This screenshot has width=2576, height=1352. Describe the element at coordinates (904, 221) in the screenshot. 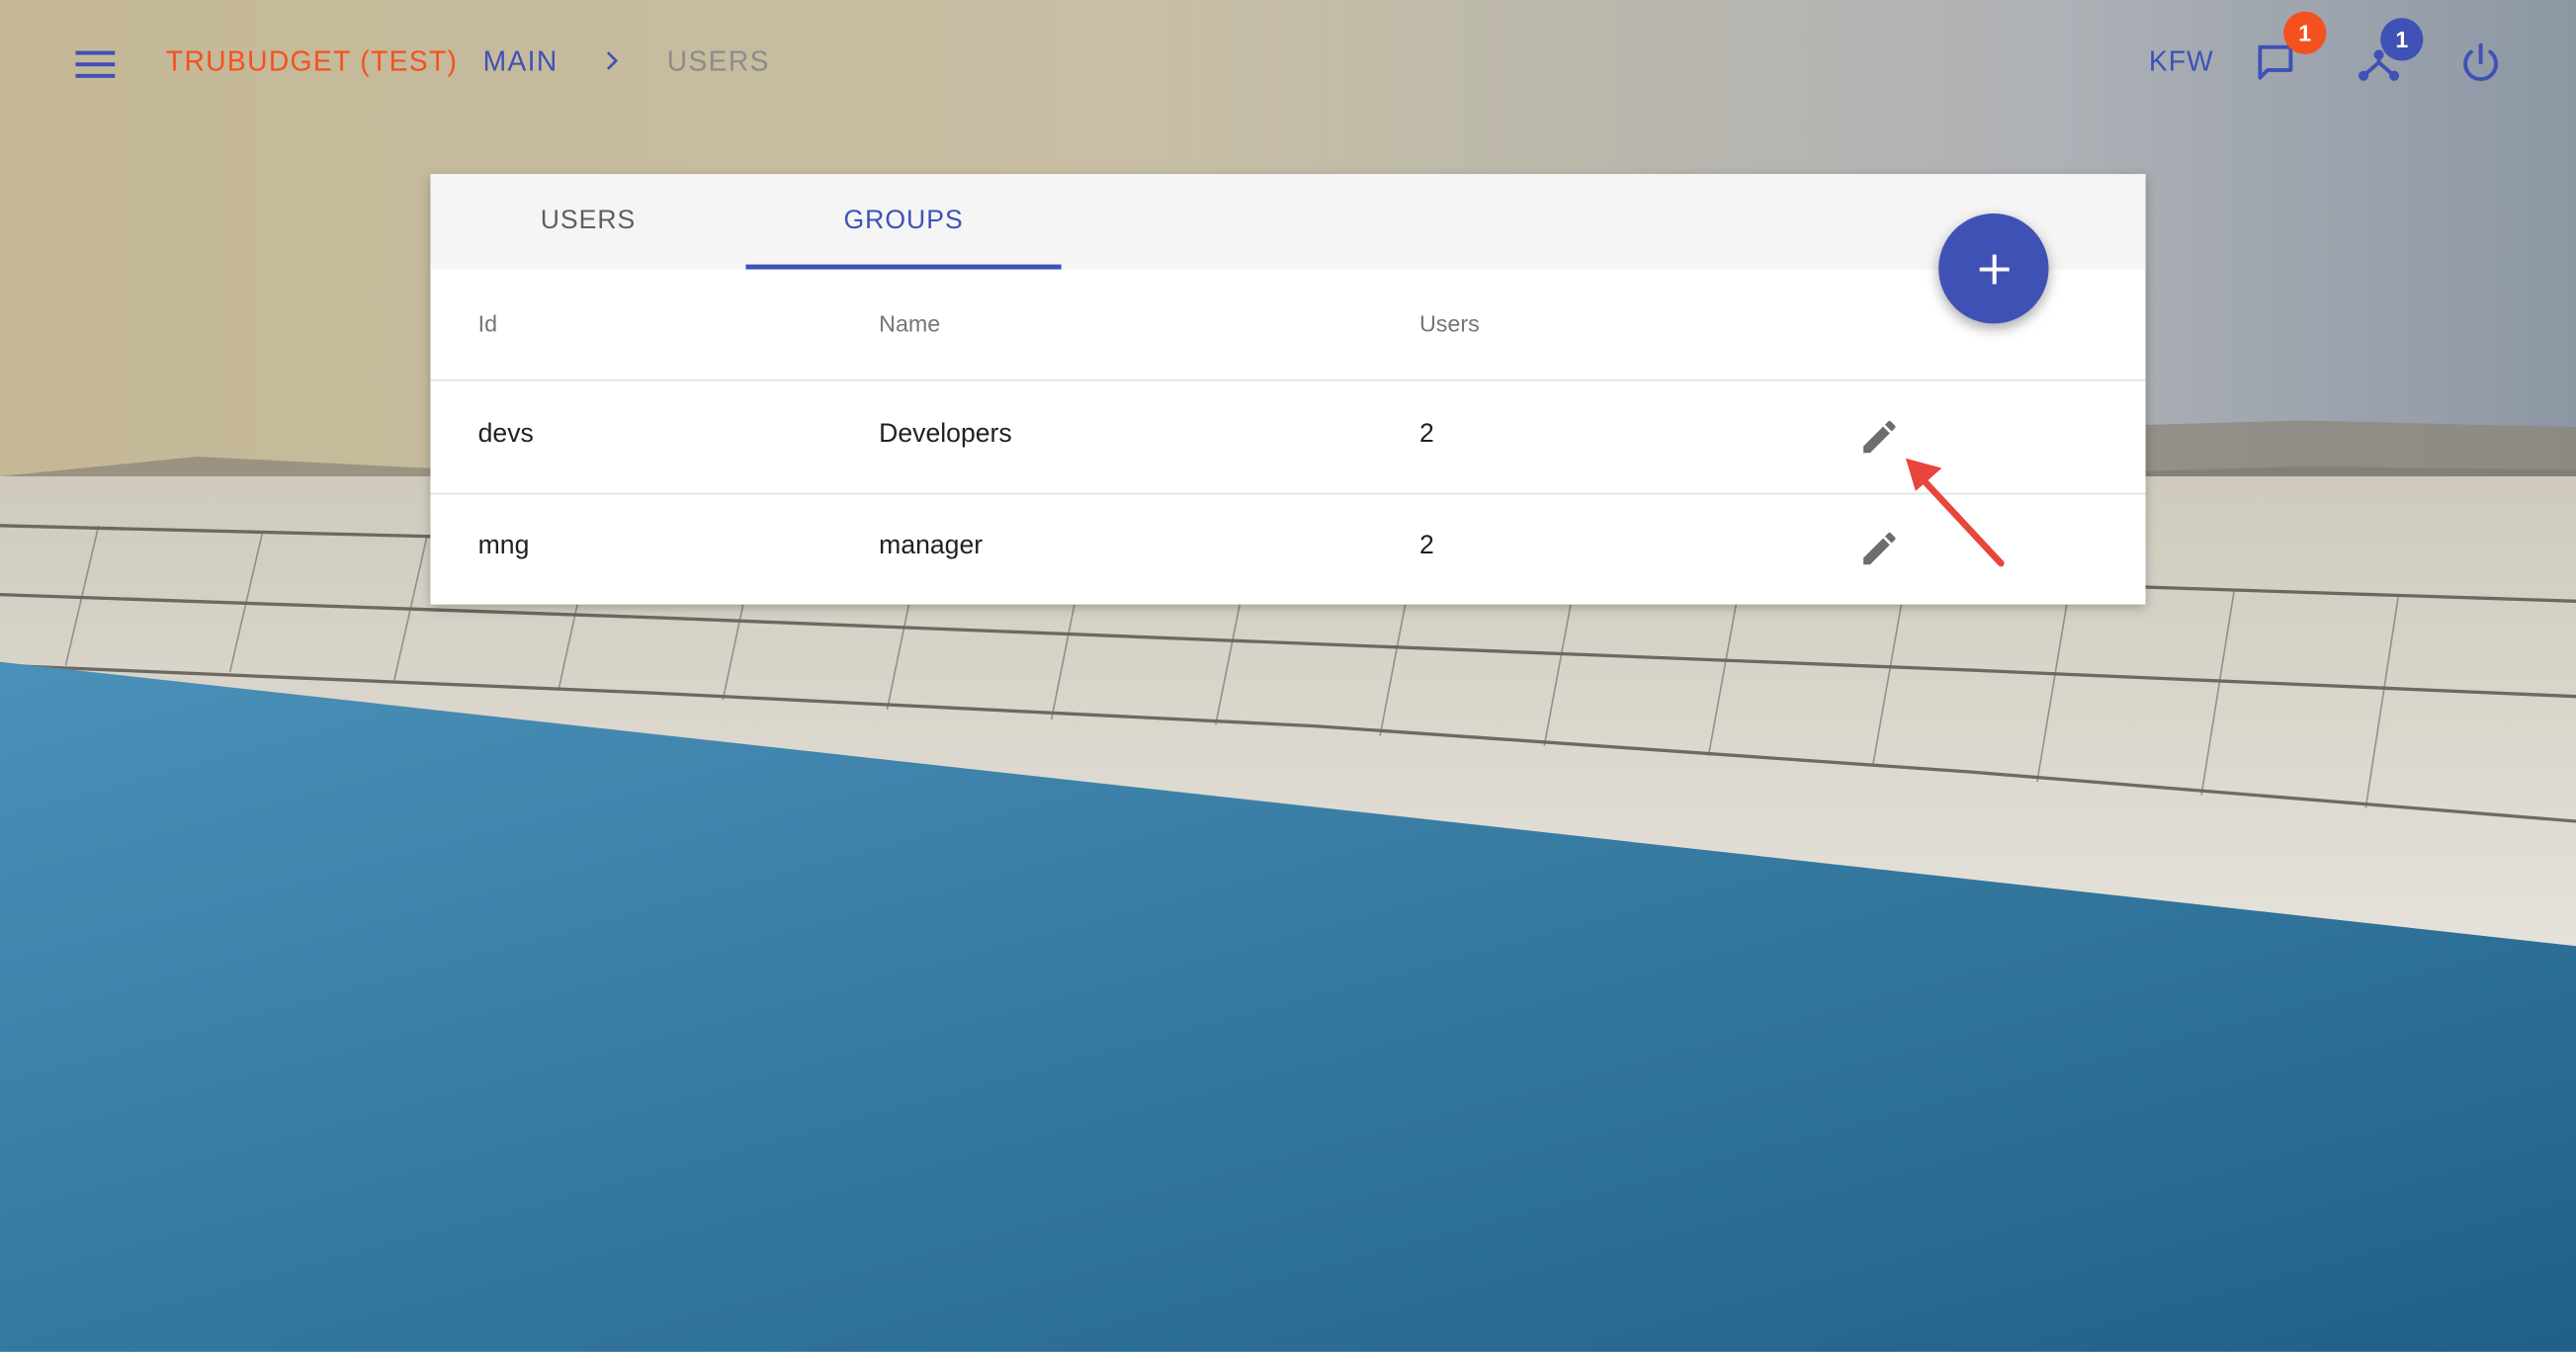

I see `tab-groups: GROUPS` at that location.